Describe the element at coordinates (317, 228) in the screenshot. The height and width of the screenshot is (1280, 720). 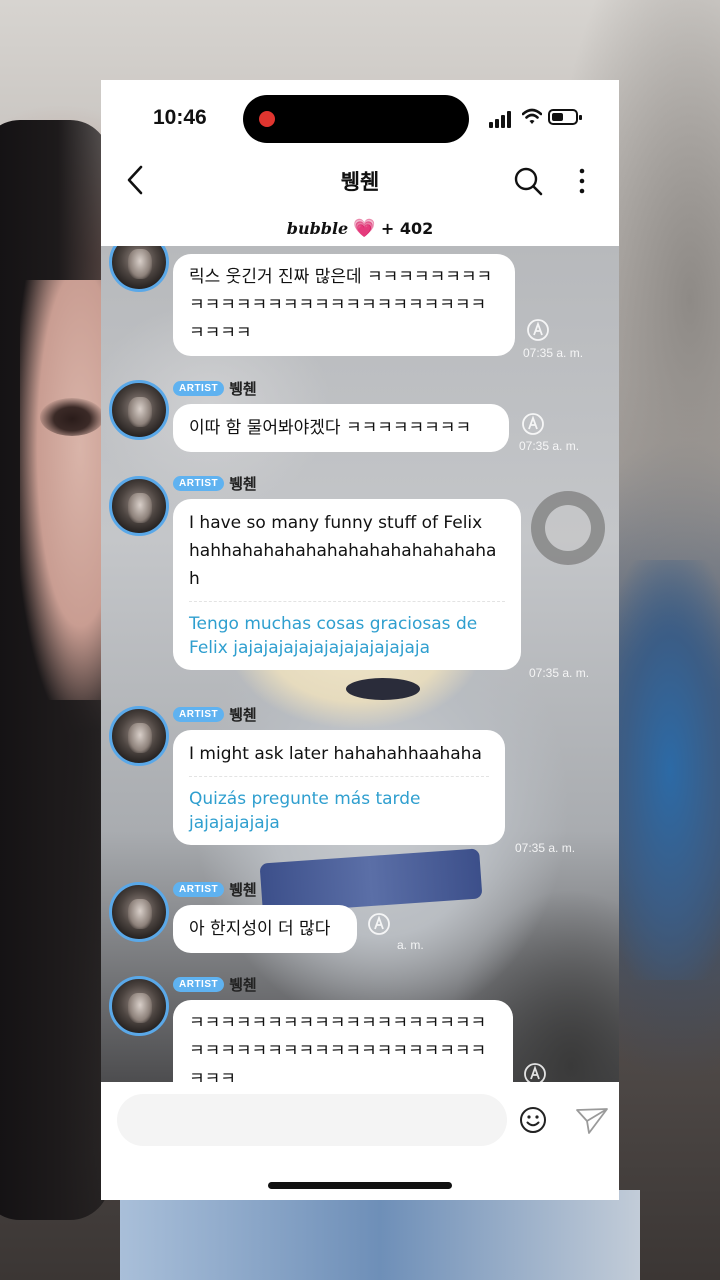
I see `bubble-brand: bubble` at that location.